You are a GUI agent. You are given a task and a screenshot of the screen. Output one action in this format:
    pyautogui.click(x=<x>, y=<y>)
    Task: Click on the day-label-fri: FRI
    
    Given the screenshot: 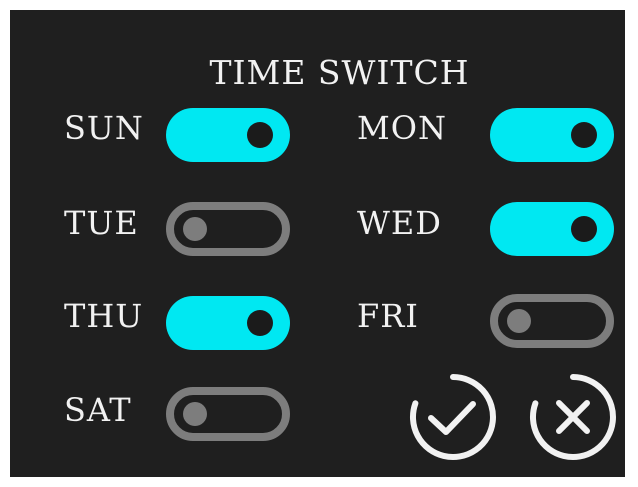 What is the action you would take?
    pyautogui.click(x=388, y=316)
    